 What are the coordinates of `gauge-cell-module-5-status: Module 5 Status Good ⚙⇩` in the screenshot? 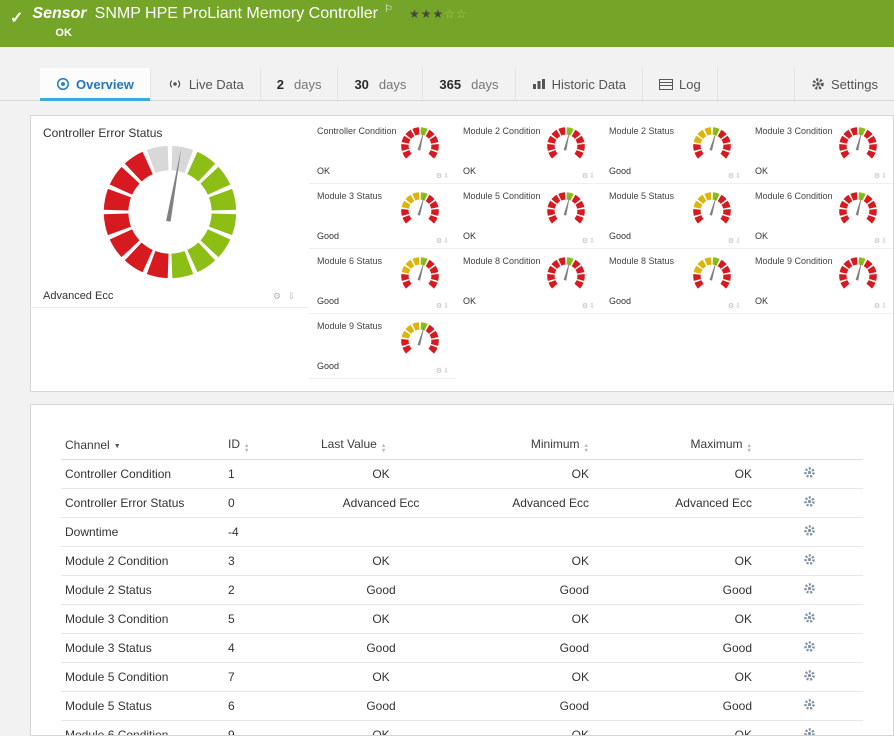 It's located at (674, 216).